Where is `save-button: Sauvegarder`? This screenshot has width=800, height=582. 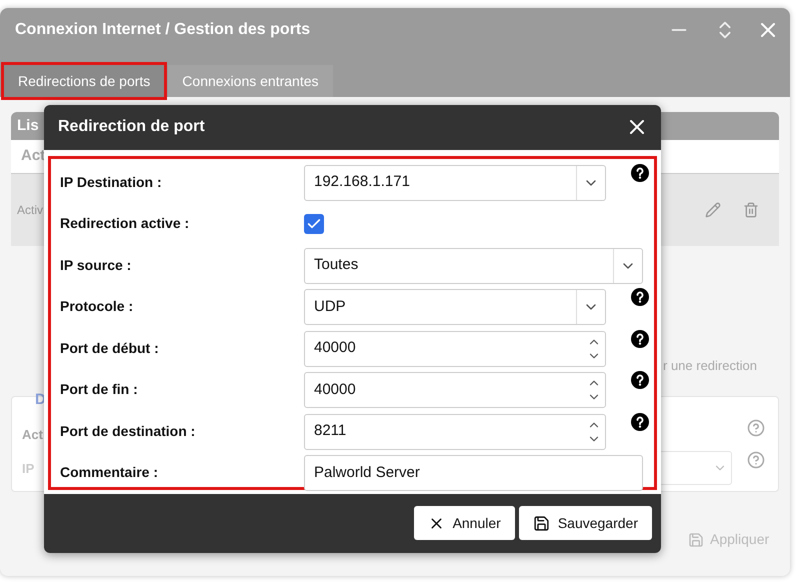 save-button: Sauvegarder is located at coordinates (585, 523).